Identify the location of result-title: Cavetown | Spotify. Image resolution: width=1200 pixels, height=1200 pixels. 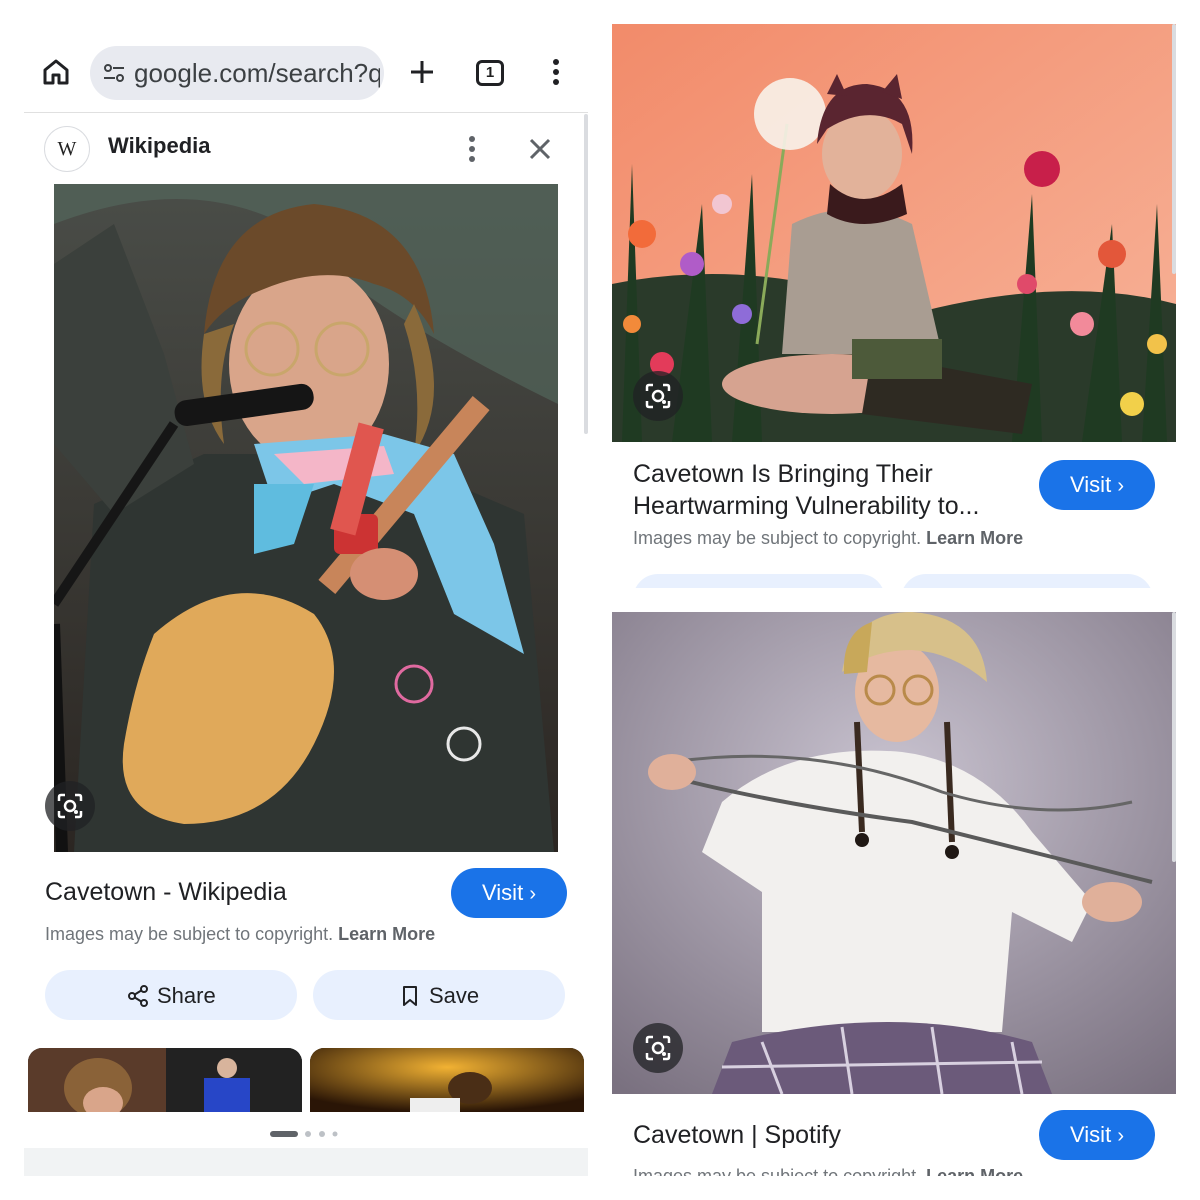
(737, 1135).